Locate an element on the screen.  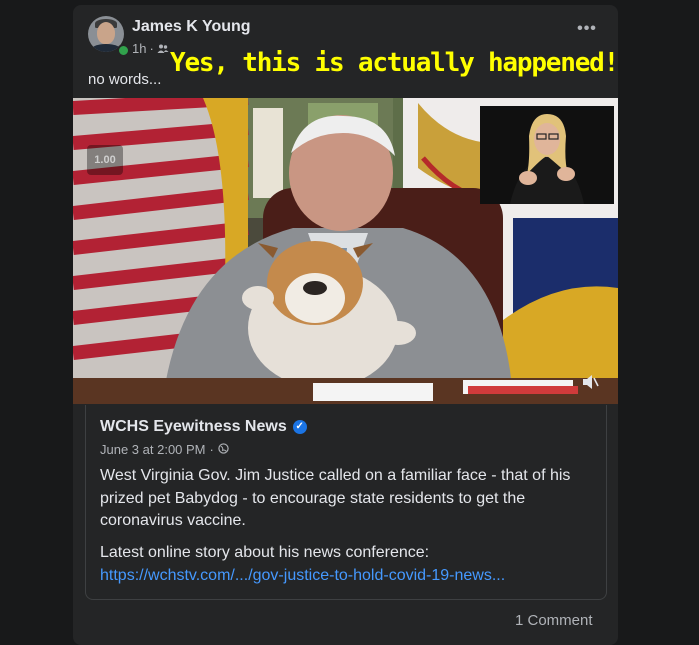
friends-icon is located at coordinates (163, 49).